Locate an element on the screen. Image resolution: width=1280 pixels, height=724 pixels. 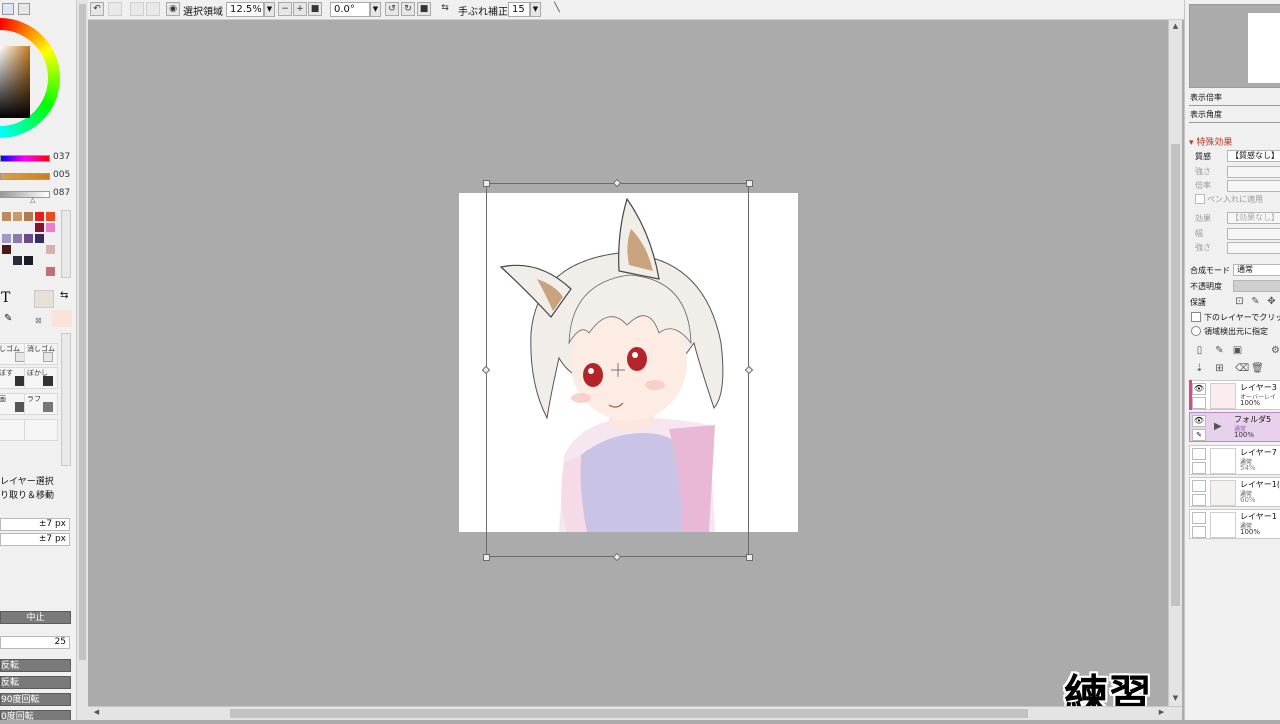
zoom-reset-icon: ■ is located at coordinates (315, 9).